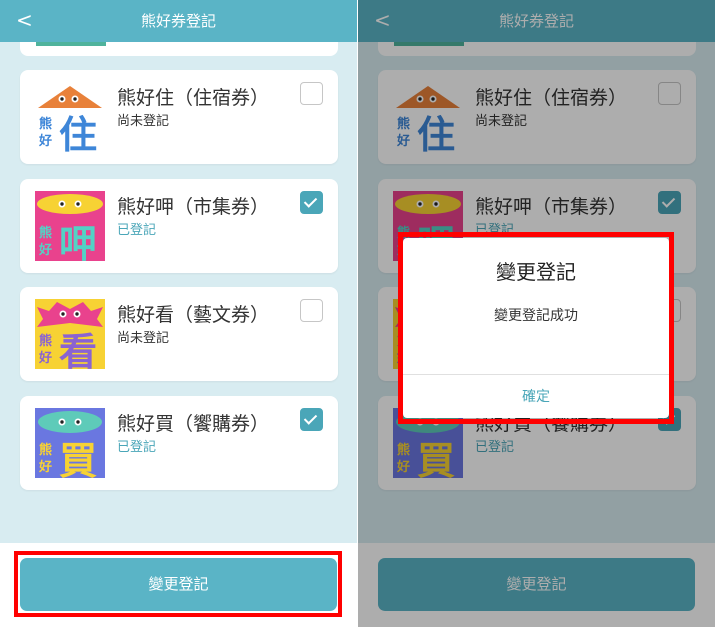 This screenshot has width=715, height=627. Describe the element at coordinates (179, 334) in the screenshot. I see `voucher-card-arts: 熊 好 看 熊好看（藝文券） 尚未登記` at that location.